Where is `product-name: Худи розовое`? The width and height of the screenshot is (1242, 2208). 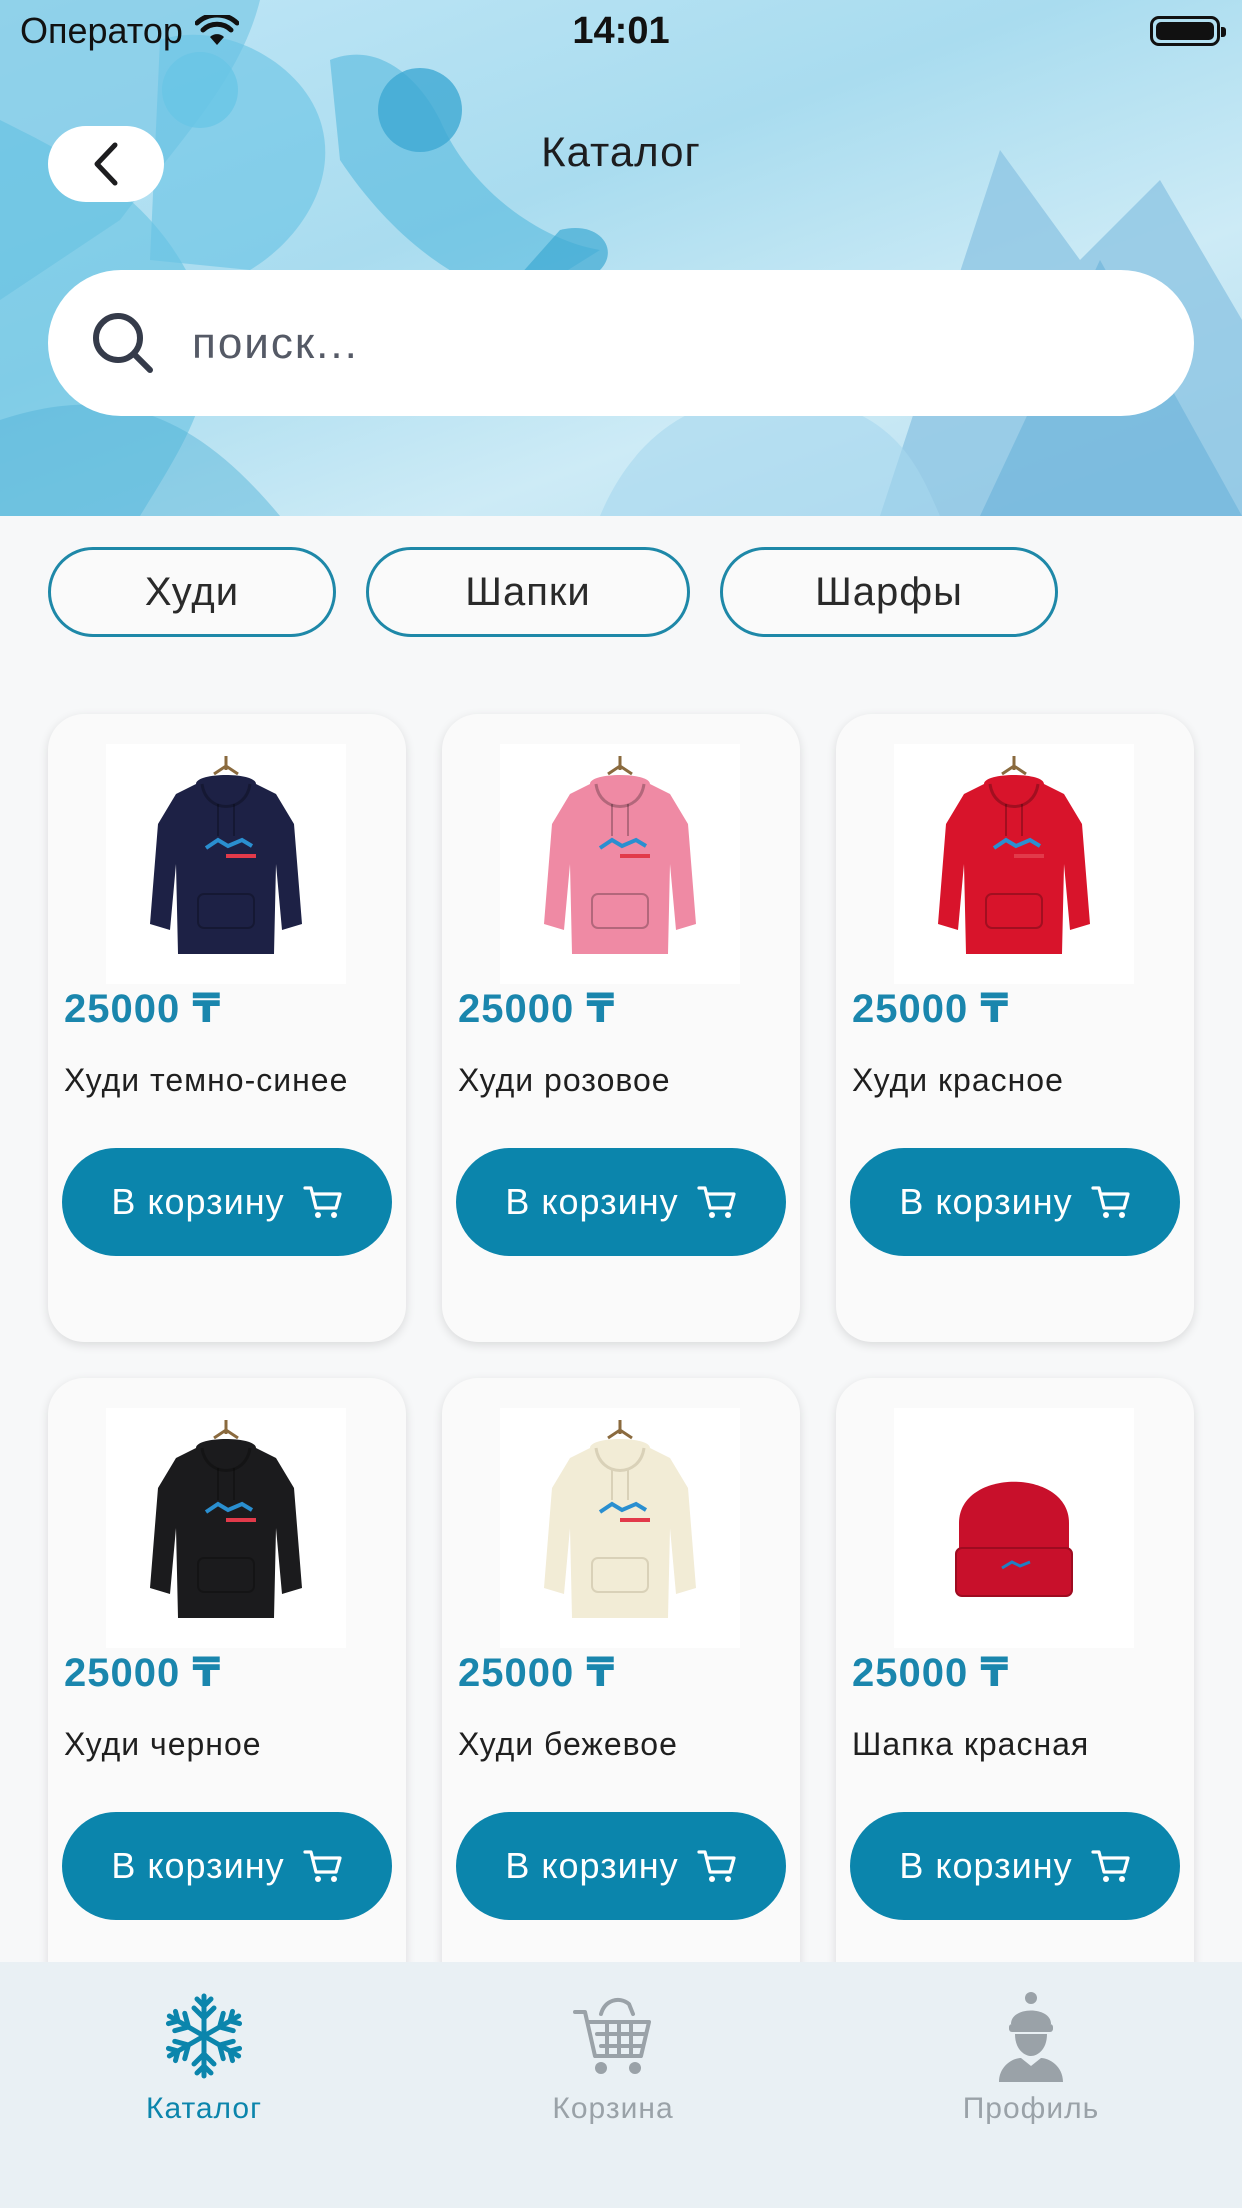
product-name: Худи розовое is located at coordinates (564, 1080).